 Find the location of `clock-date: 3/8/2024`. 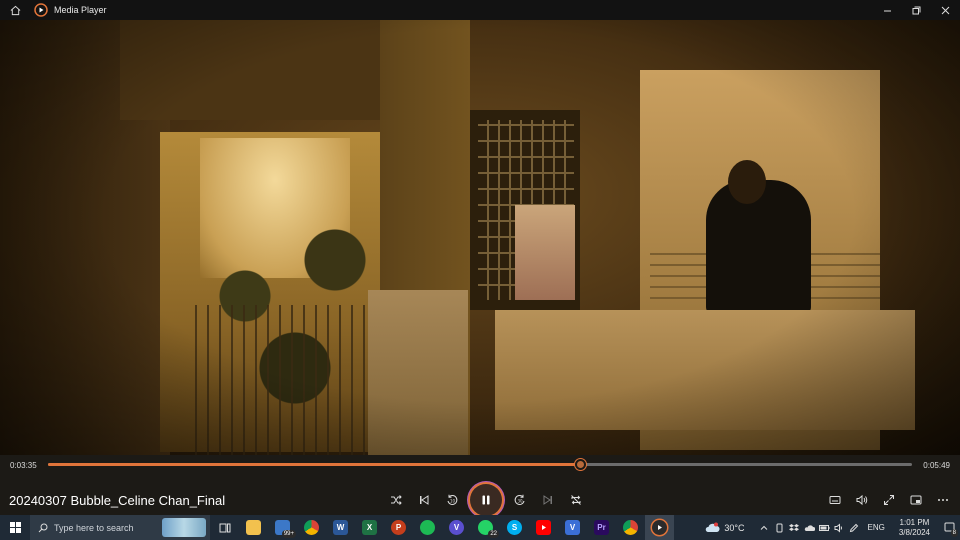

clock-date: 3/8/2024 is located at coordinates (914, 532).